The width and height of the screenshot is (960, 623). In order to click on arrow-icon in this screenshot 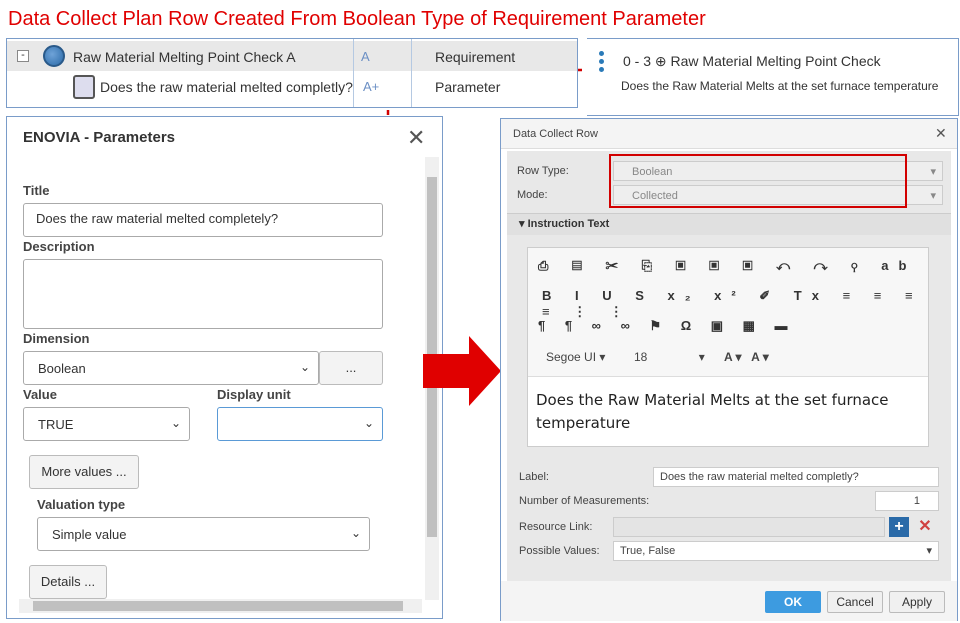, I will do `click(462, 371)`.